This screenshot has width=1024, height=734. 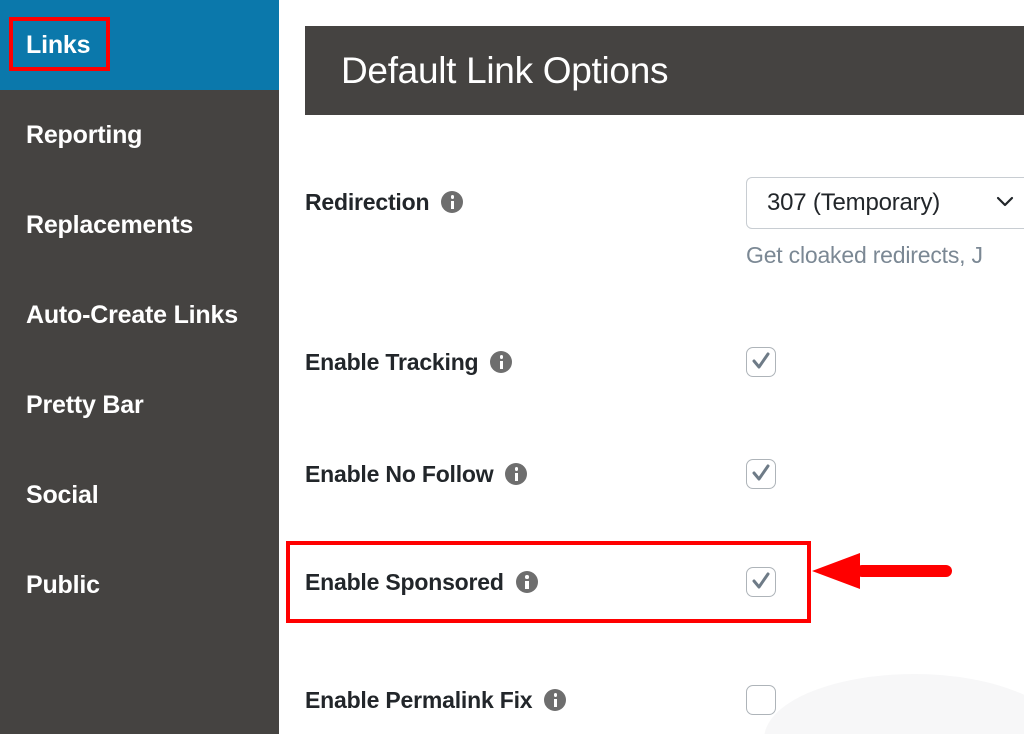 I want to click on redirection-select-value: 307 (Temporary), so click(x=854, y=202).